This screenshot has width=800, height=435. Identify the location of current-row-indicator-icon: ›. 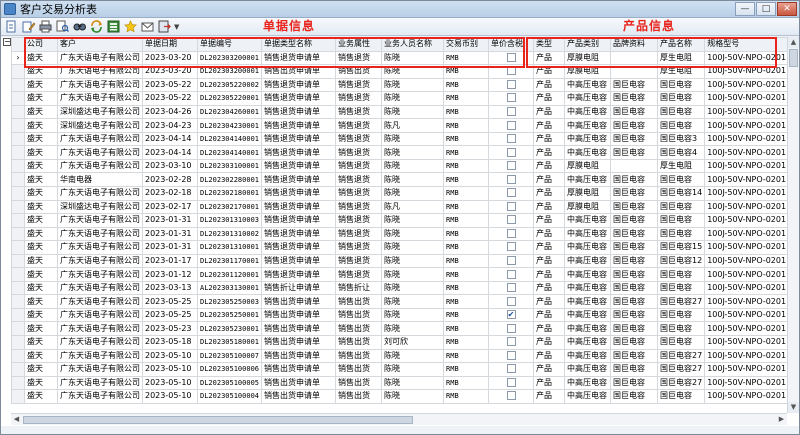
(18, 58).